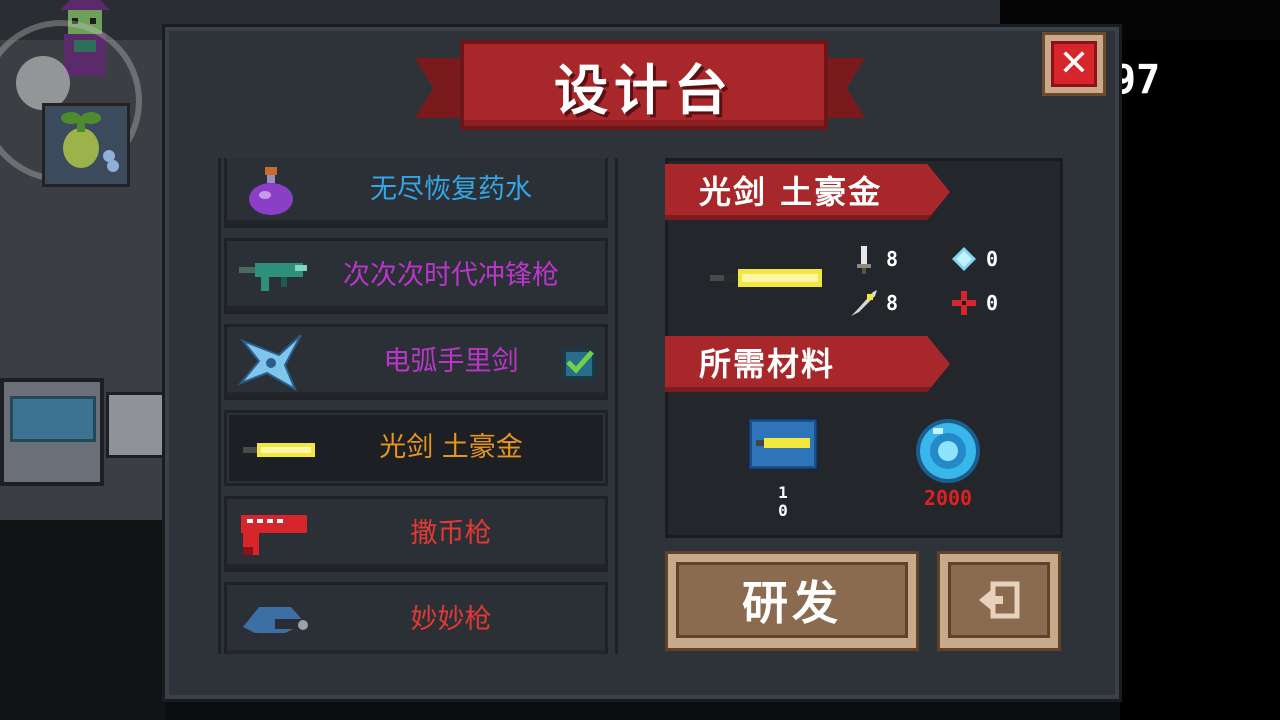 This screenshot has width=1280, height=720. Describe the element at coordinates (766, 278) in the screenshot. I see `weapon-preview-icon` at that location.